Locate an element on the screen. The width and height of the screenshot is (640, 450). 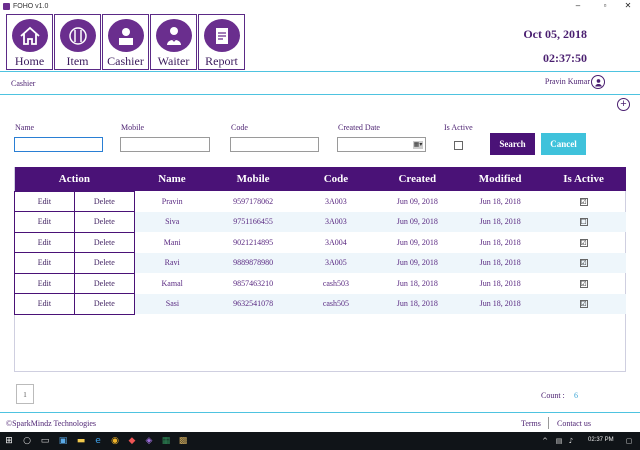
name-filter-input is located at coordinates (58, 144).